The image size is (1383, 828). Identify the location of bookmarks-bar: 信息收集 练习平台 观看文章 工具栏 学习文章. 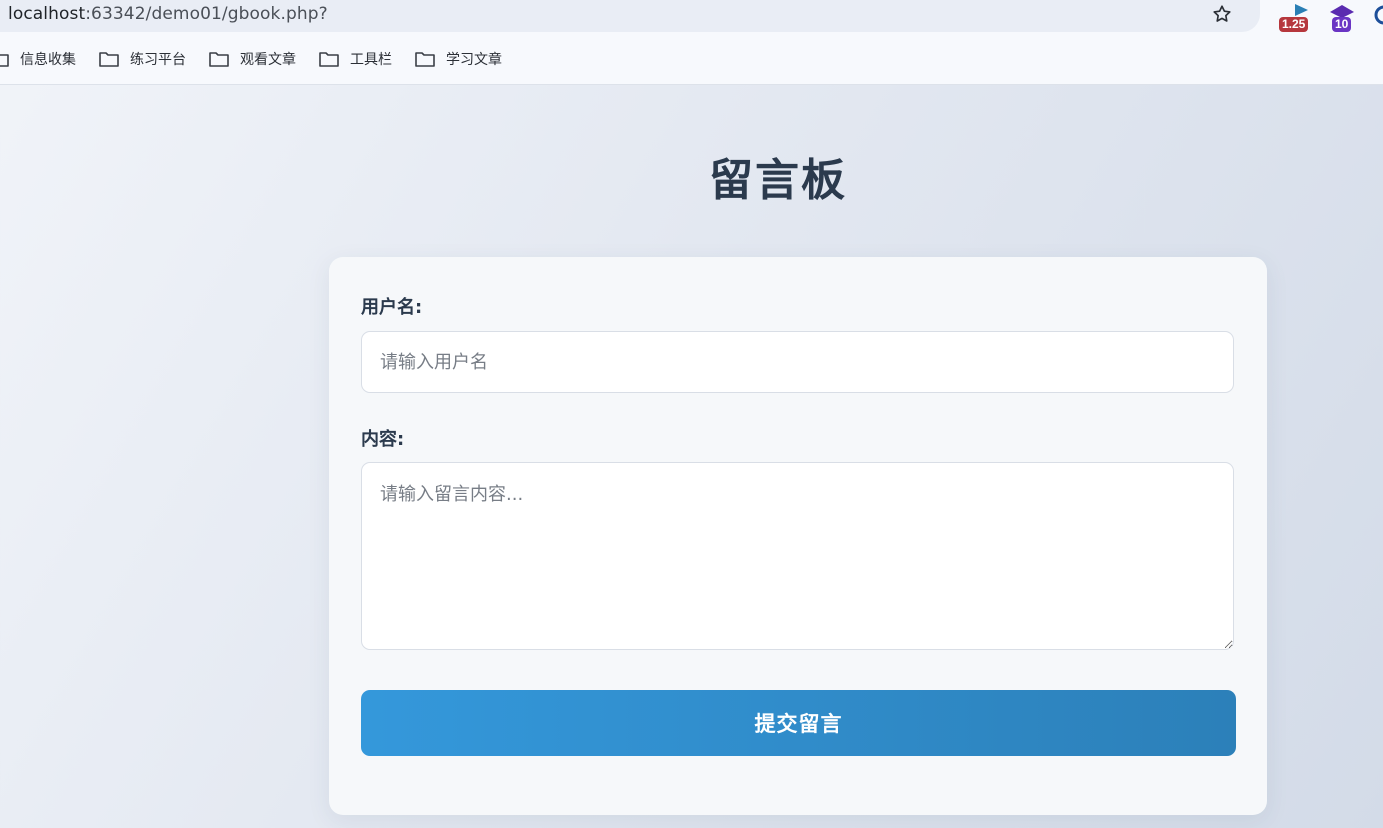
(262, 59).